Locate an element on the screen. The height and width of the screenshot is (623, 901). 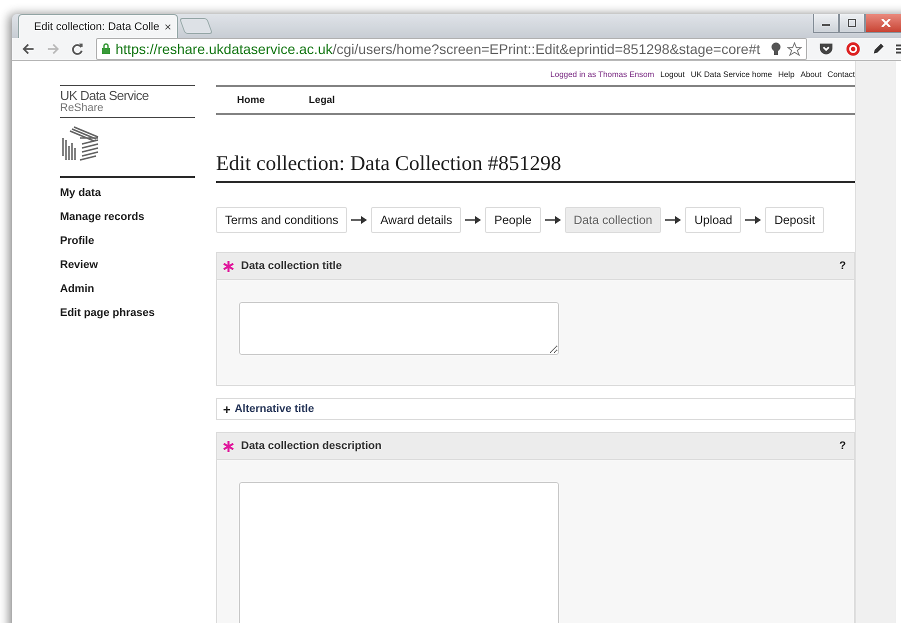
header-link: UK Data Service home is located at coordinates (731, 75).